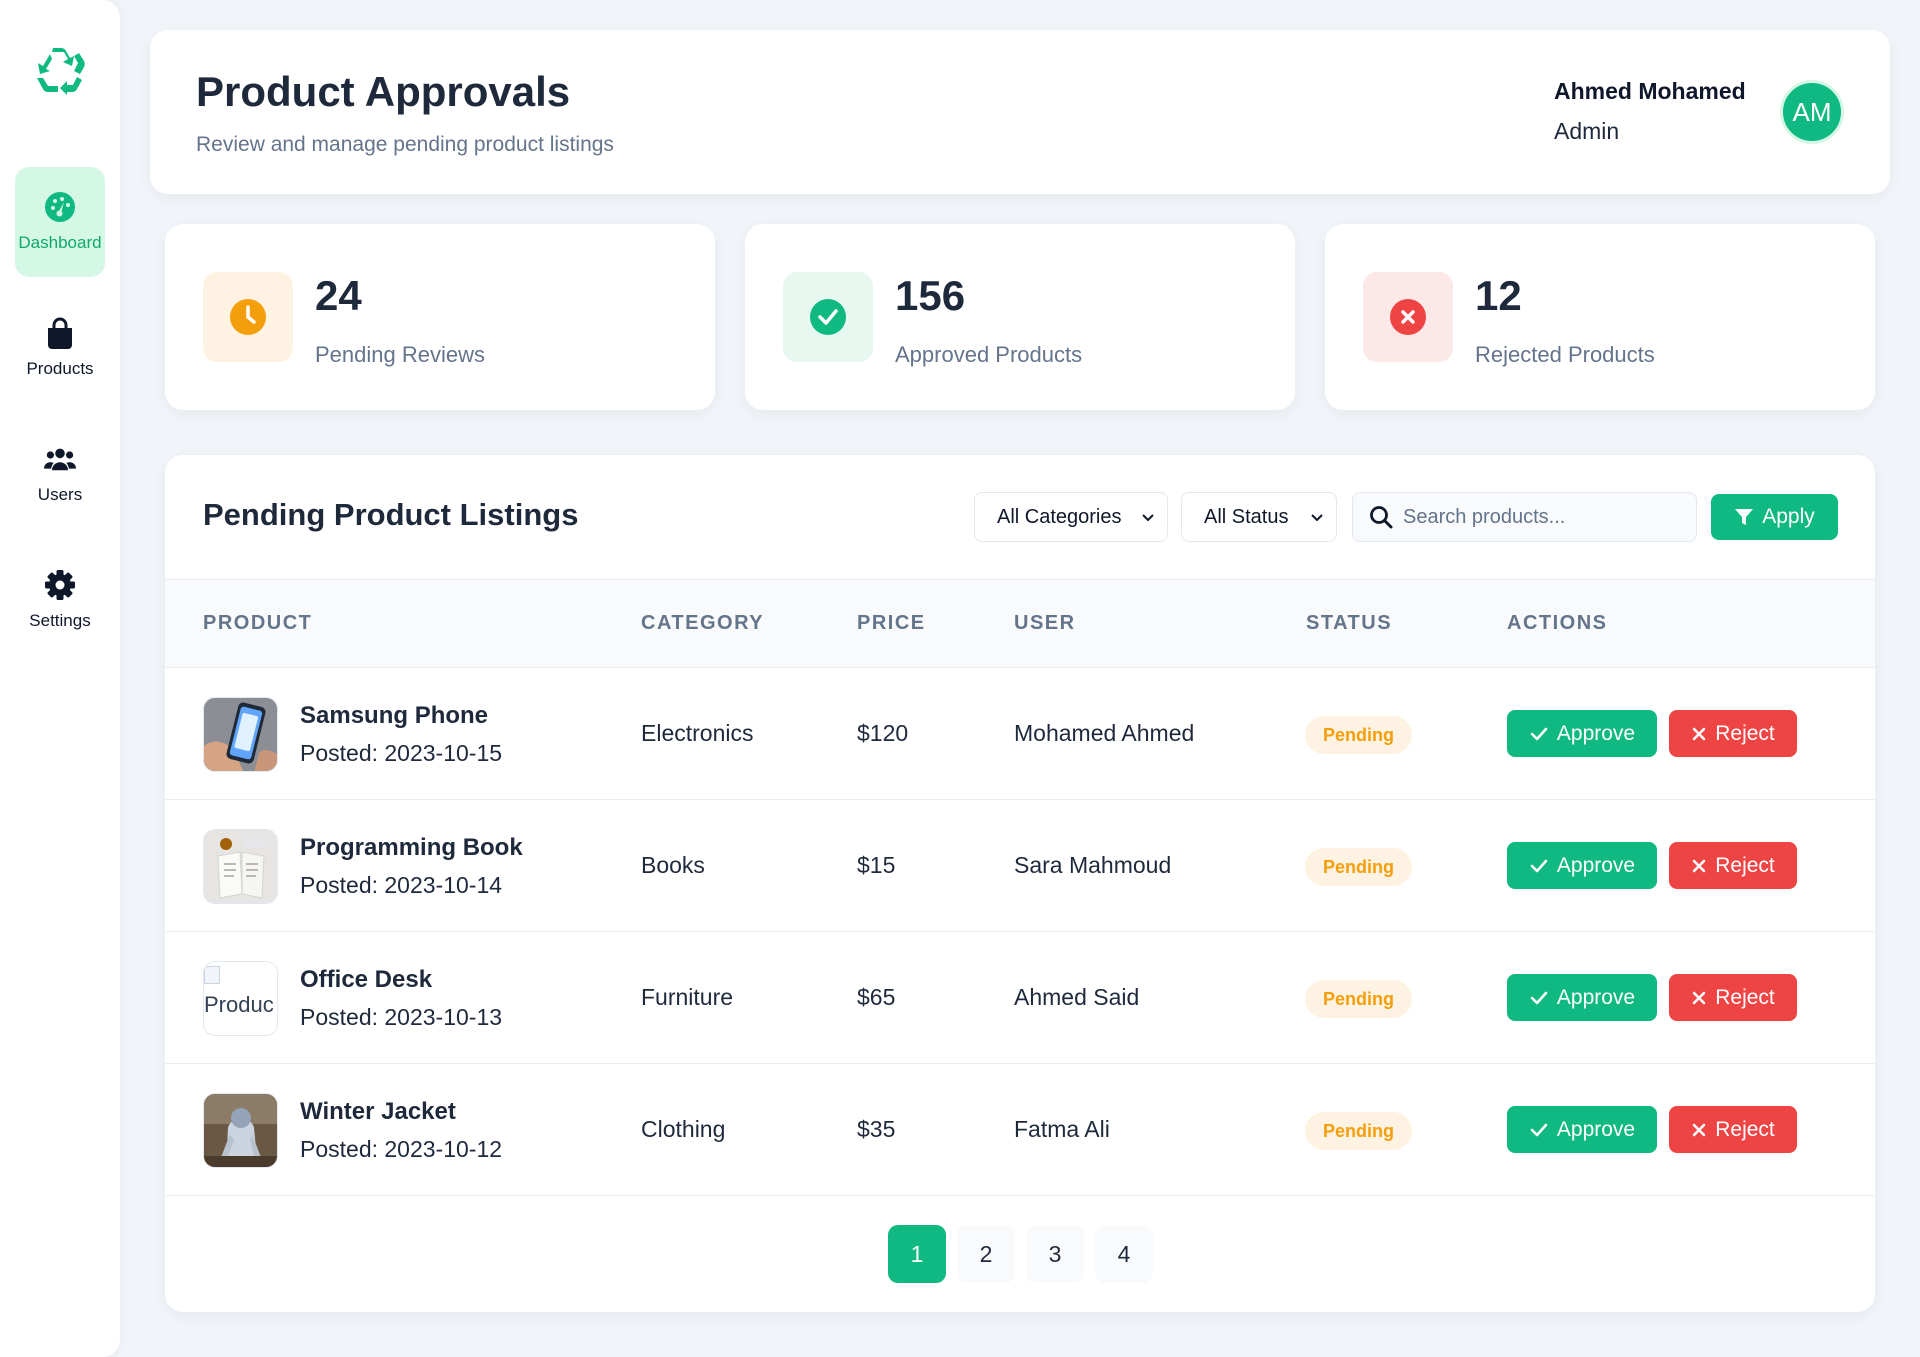 Image resolution: width=1920 pixels, height=1357 pixels. I want to click on users-icon, so click(60, 459).